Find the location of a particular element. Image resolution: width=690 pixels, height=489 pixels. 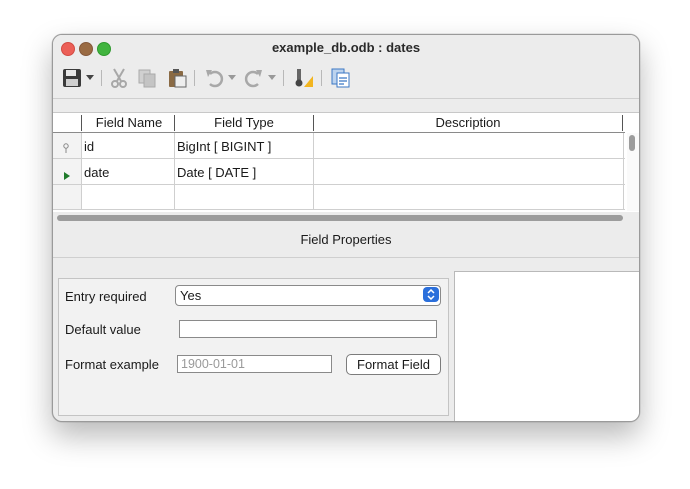

paste-icon is located at coordinates (177, 78).